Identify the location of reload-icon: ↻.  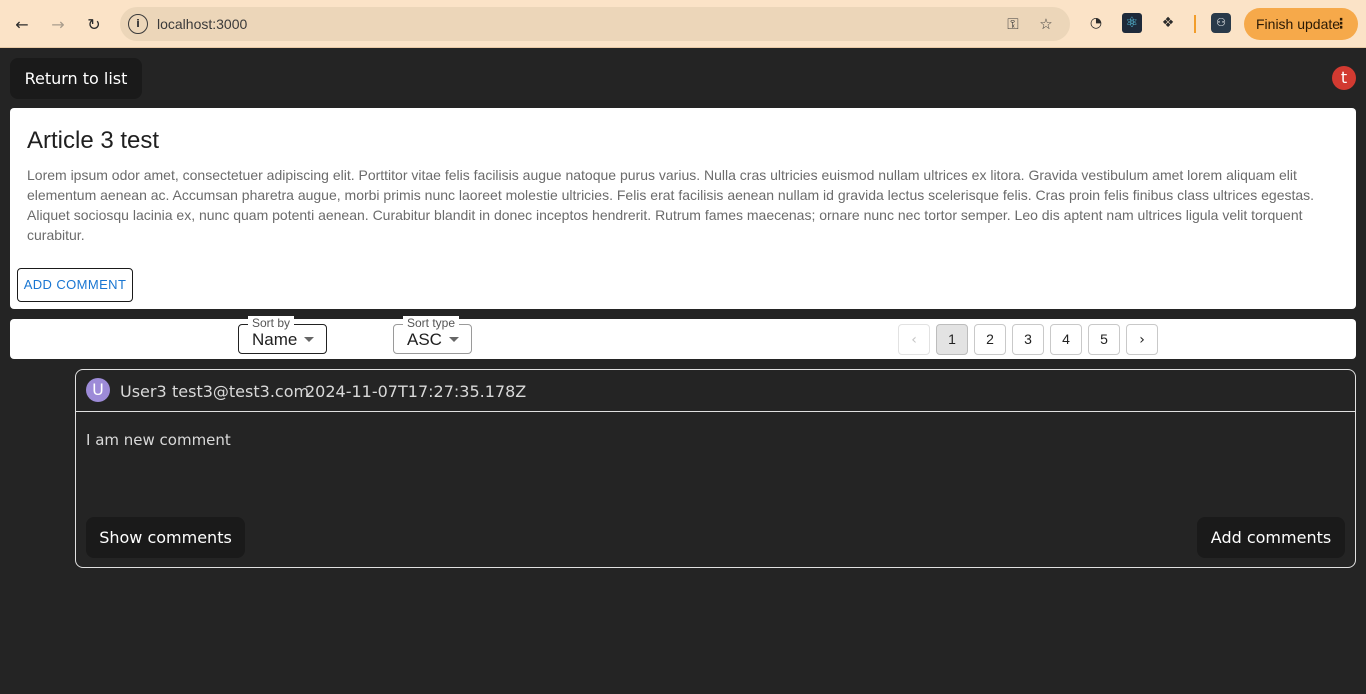
(94, 24).